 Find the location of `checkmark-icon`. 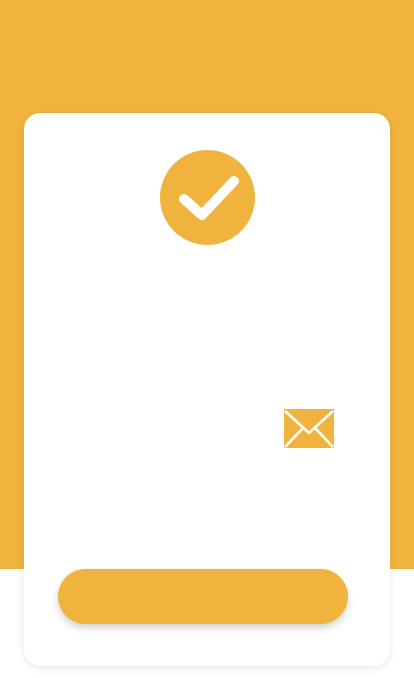

checkmark-icon is located at coordinates (208, 197).